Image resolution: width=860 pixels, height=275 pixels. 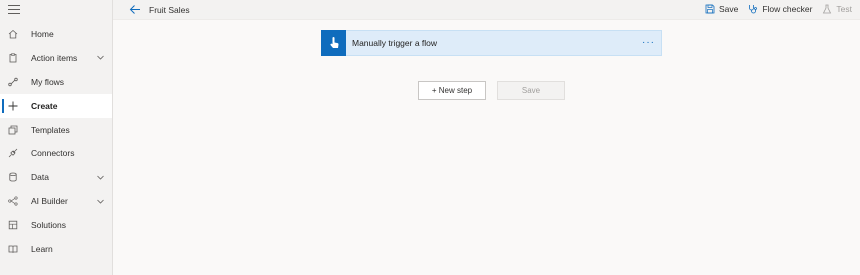 I want to click on new-step-button: + New step, so click(x=452, y=90).